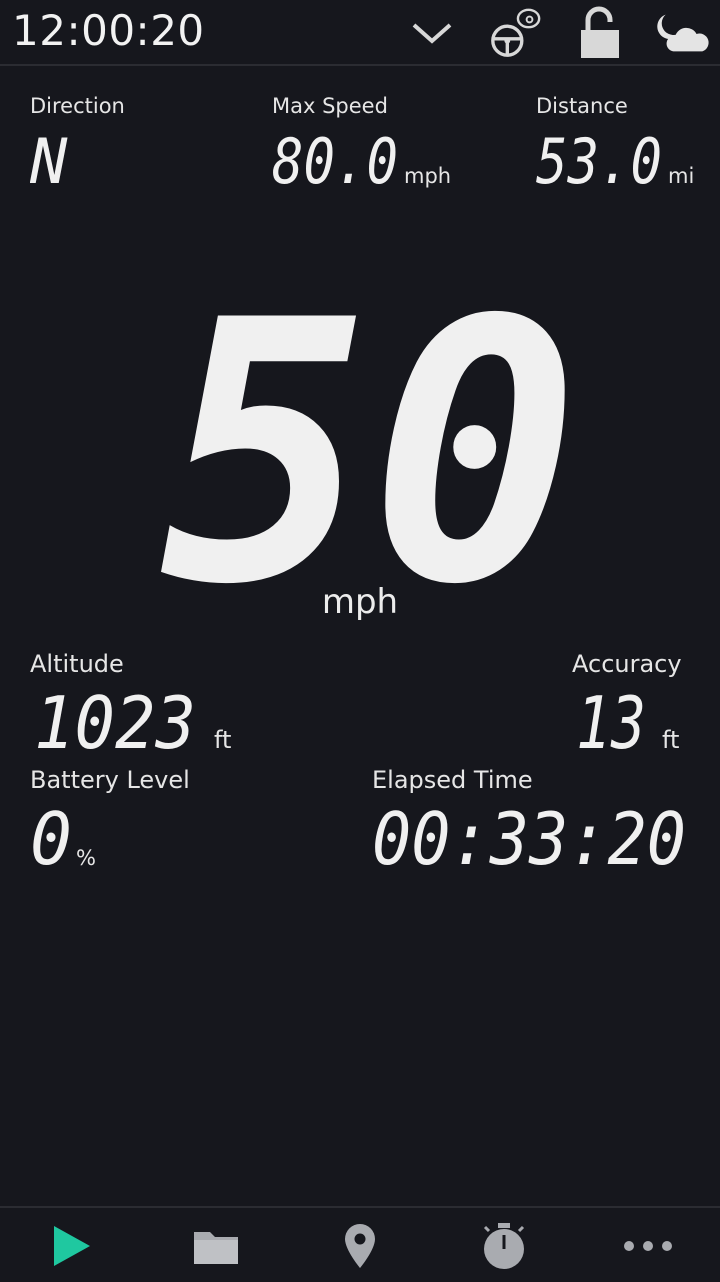 This screenshot has width=720, height=1282. What do you see at coordinates (432, 33) in the screenshot?
I see `chevron-down-icon` at bounding box center [432, 33].